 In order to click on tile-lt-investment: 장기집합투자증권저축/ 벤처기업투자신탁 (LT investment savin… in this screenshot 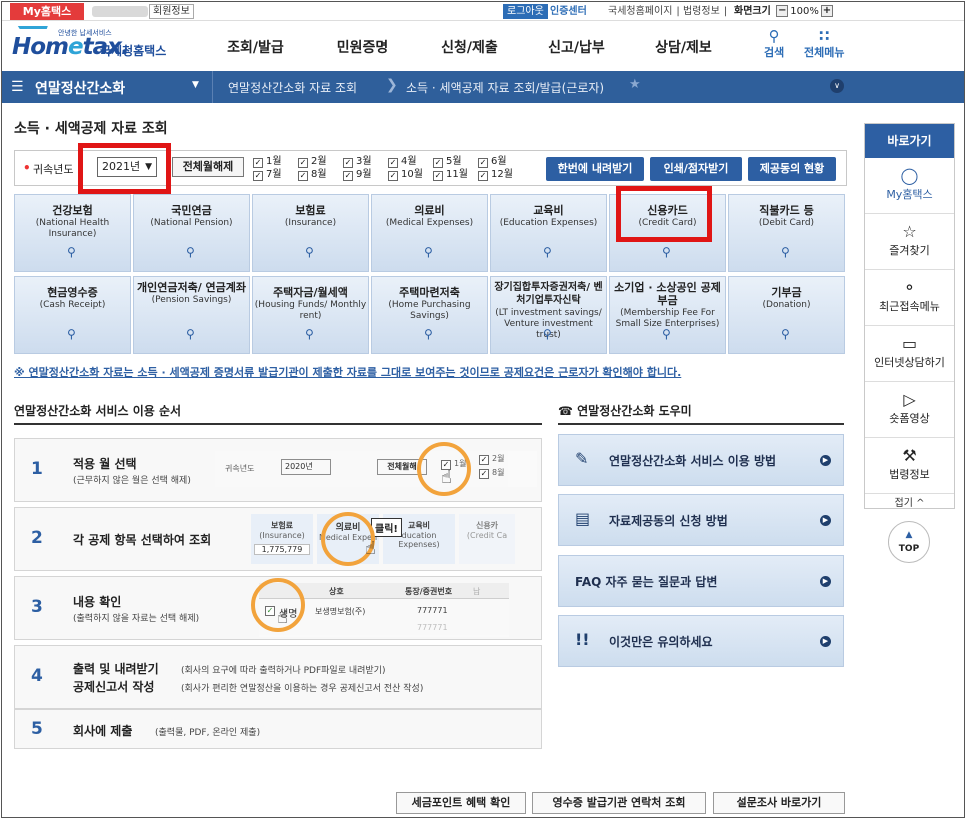, I will do `click(548, 315)`.